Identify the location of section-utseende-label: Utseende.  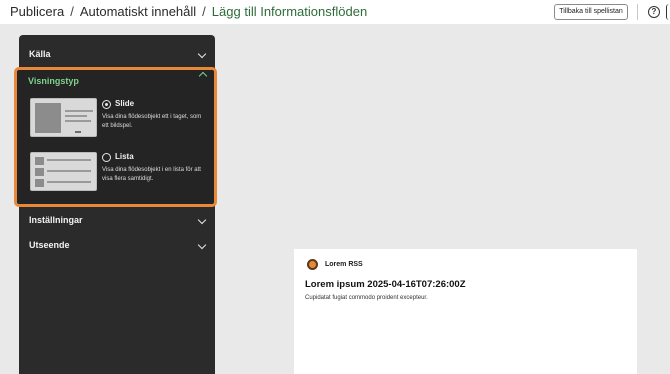
(49, 245).